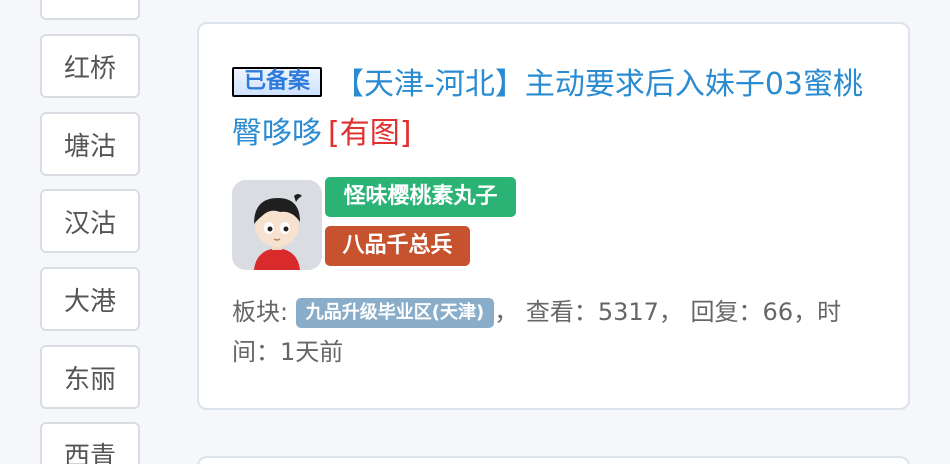 Image resolution: width=950 pixels, height=464 pixels. Describe the element at coordinates (370, 133) in the screenshot. I see `has-picture-tag: [有图]` at that location.